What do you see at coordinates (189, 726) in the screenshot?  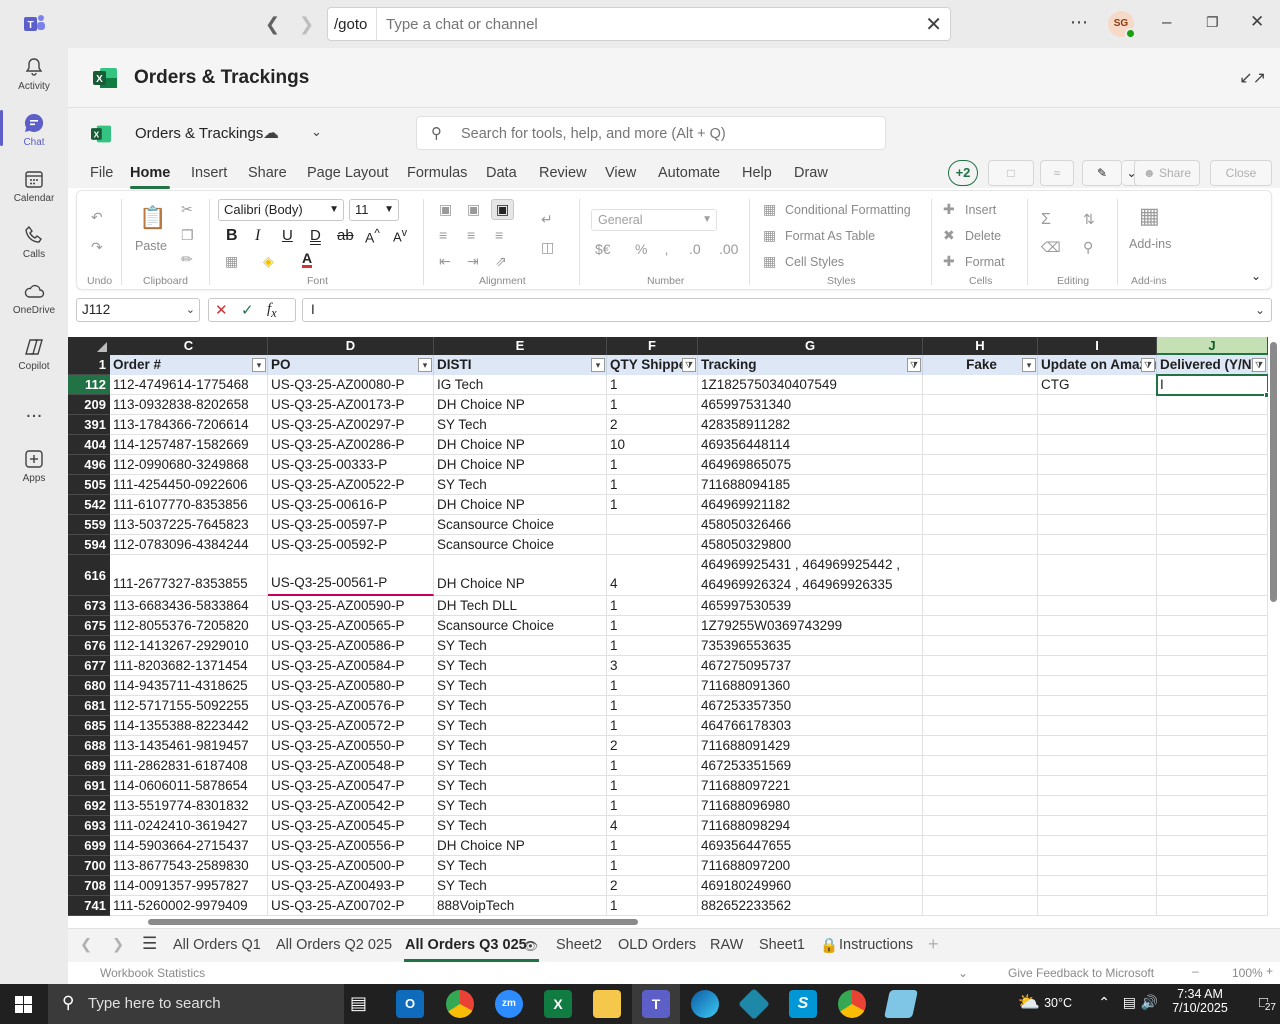 I see `cell-c: 114-1355388-8223442` at bounding box center [189, 726].